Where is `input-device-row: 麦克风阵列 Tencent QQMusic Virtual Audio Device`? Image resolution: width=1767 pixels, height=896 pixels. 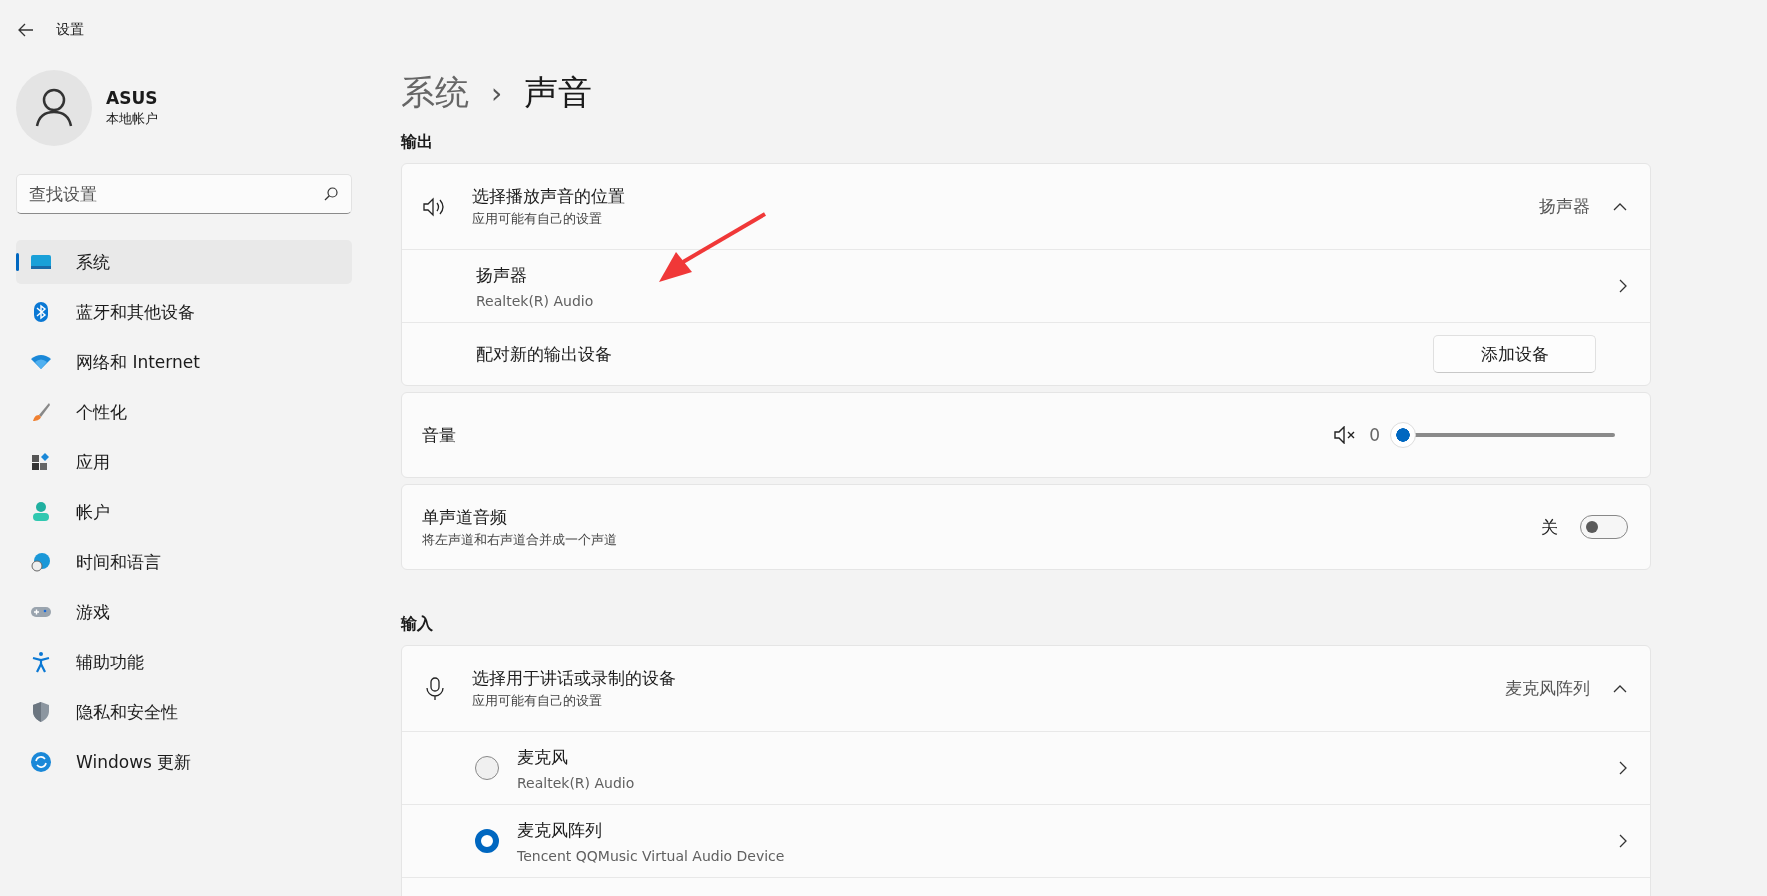 input-device-row: 麦克风阵列 Tencent QQMusic Virtual Audio Device is located at coordinates (1026, 840).